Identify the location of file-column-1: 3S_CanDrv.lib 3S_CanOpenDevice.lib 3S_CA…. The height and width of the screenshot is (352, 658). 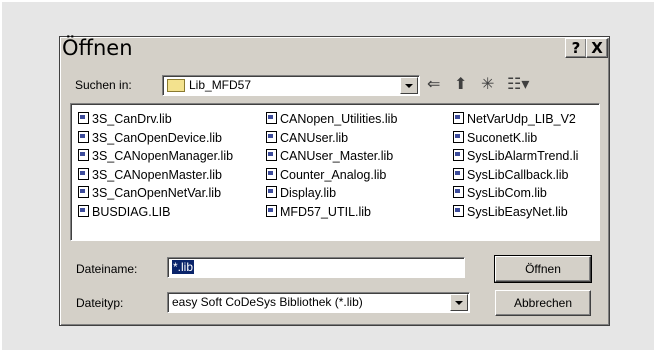
(155, 165).